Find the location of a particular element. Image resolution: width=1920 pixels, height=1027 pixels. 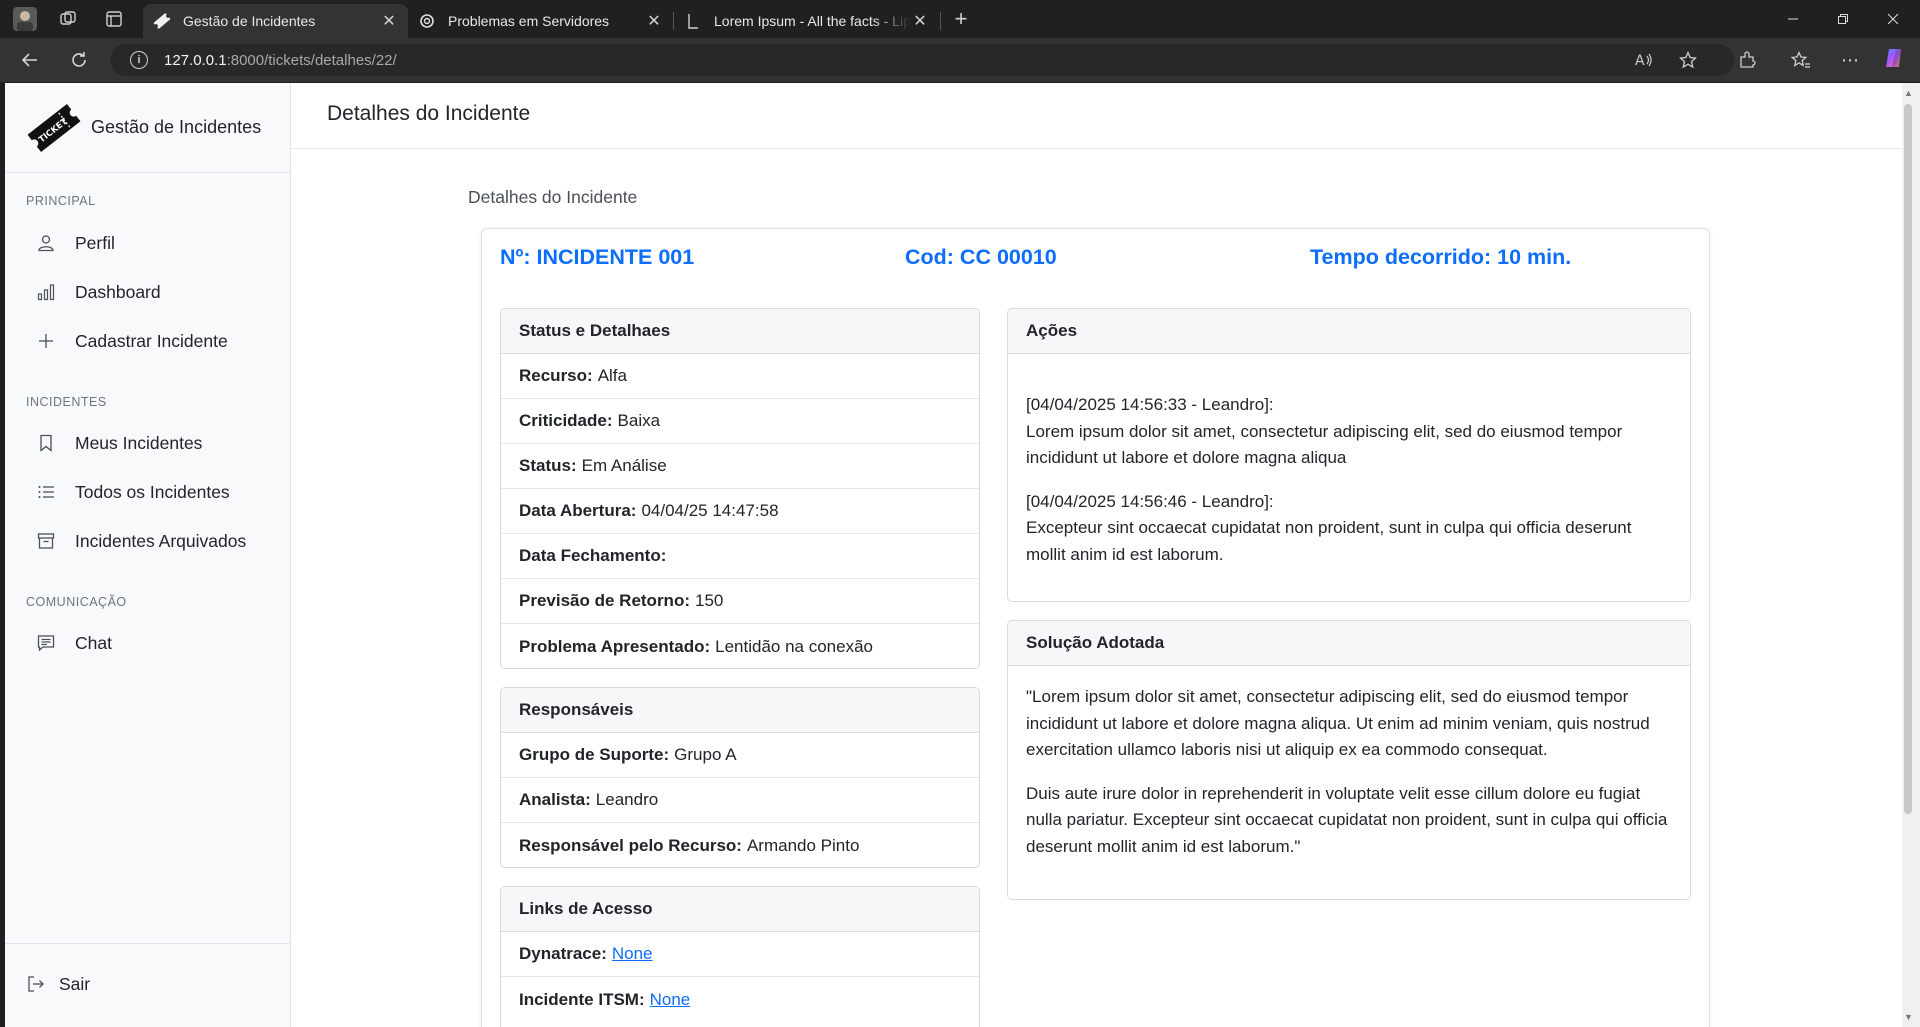

plus-icon is located at coordinates (46, 341).